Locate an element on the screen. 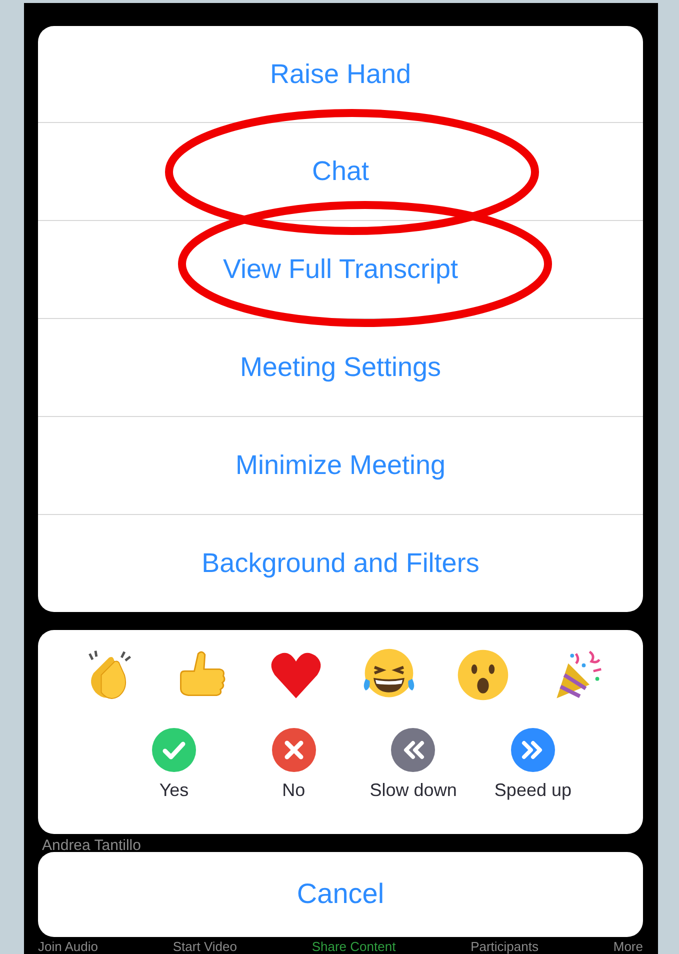 The image size is (679, 954). menu-item: Raise Hand is located at coordinates (340, 74).